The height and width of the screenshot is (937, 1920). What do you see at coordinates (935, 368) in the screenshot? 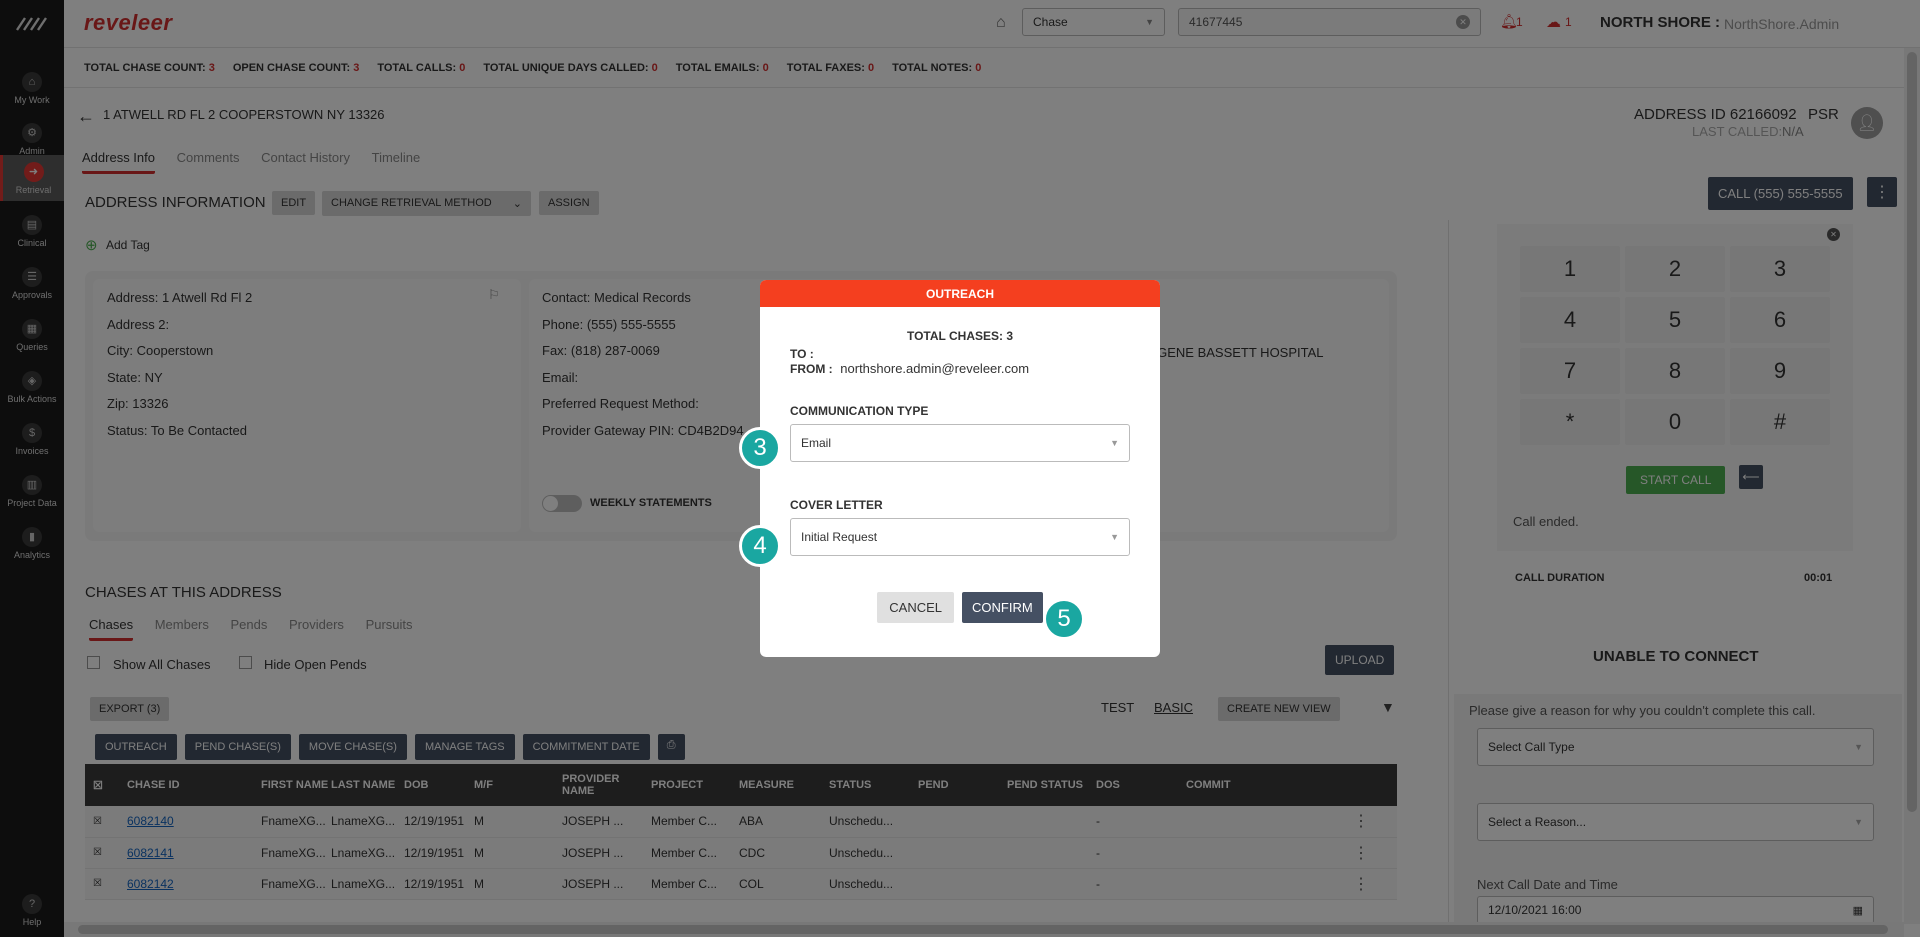
I see `from-email: northshore.admin@reveleer.com` at bounding box center [935, 368].